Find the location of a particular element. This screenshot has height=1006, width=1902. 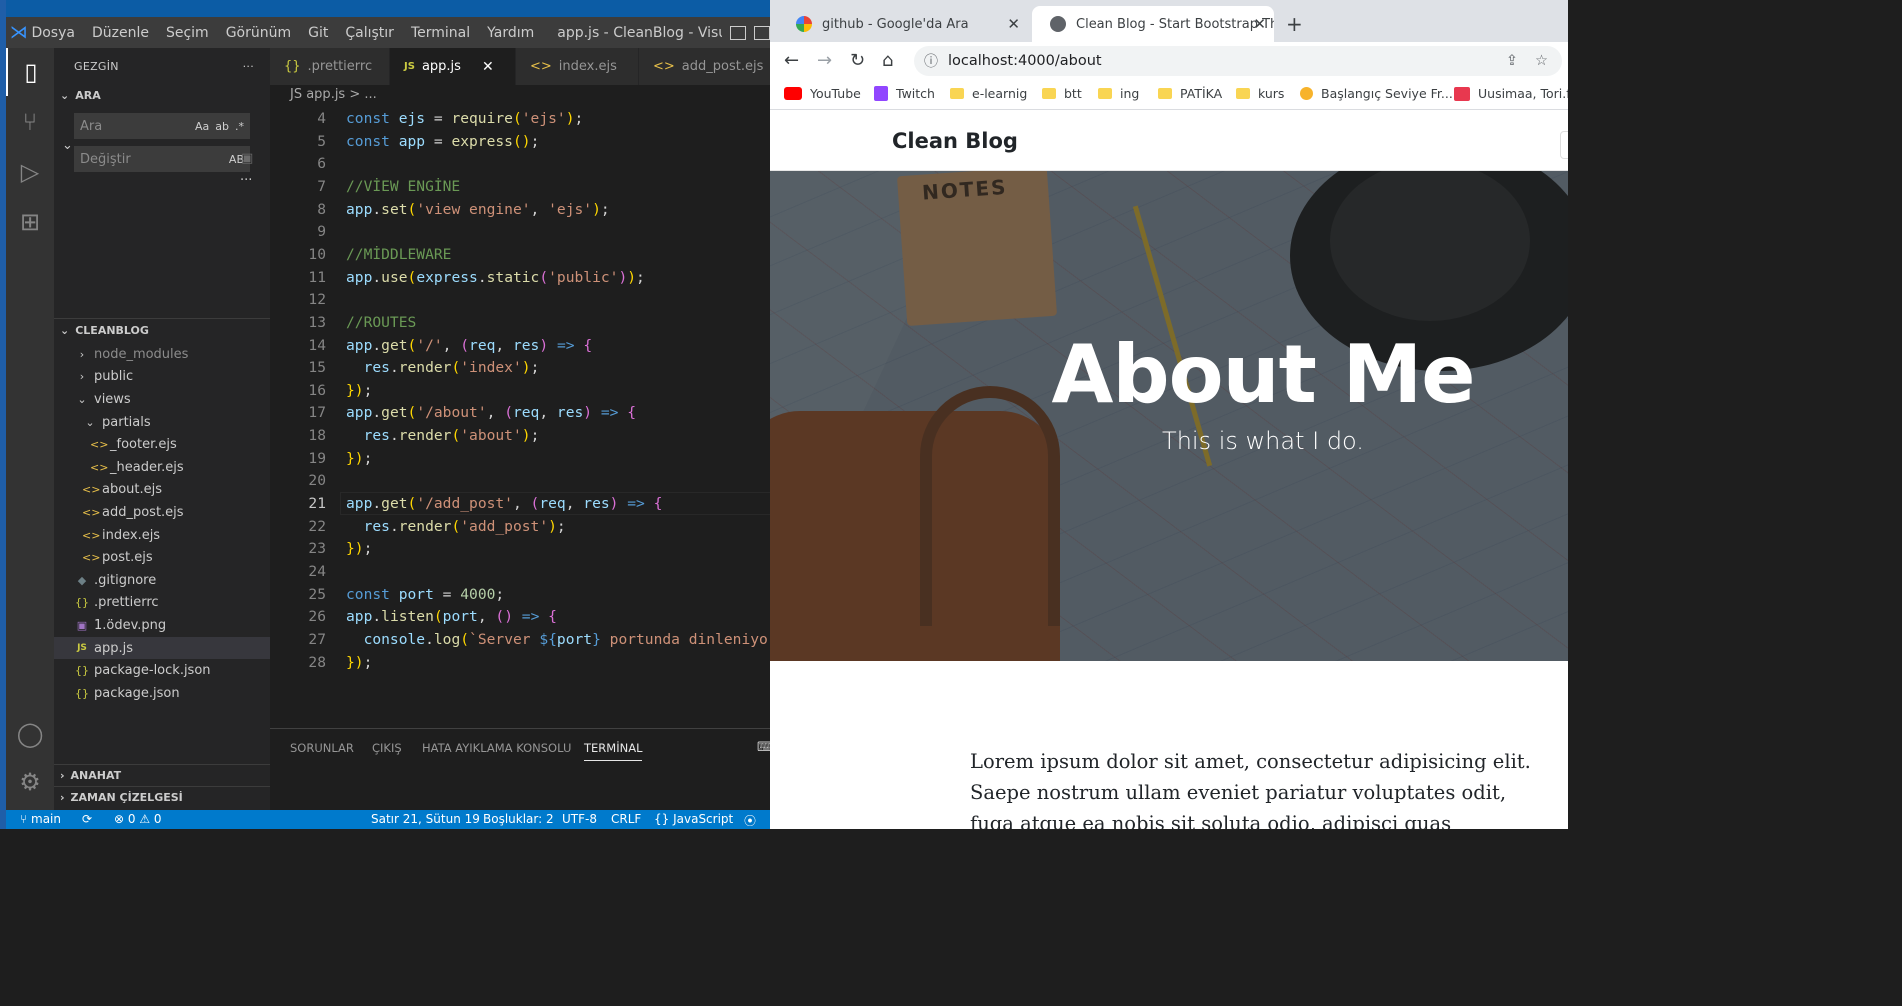

tab-app-js: JS app.js ✕ is located at coordinates (453, 66).